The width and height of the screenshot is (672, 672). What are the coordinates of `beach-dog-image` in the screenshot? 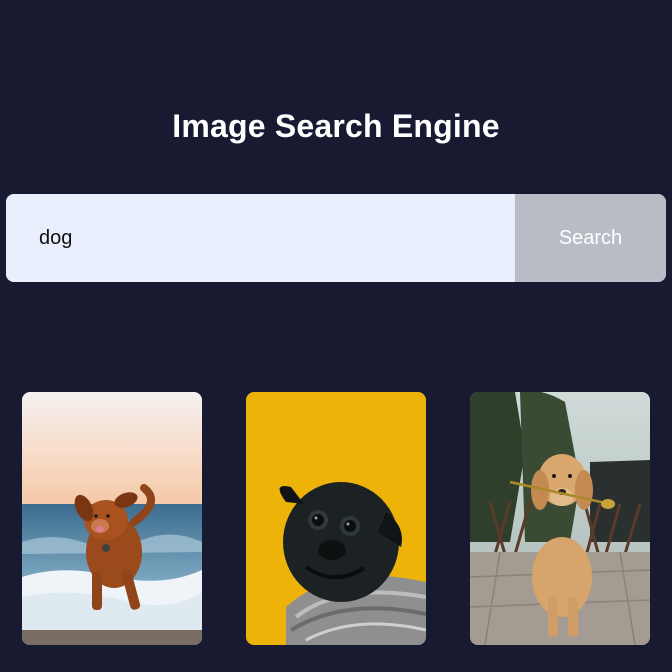 It's located at (112, 518).